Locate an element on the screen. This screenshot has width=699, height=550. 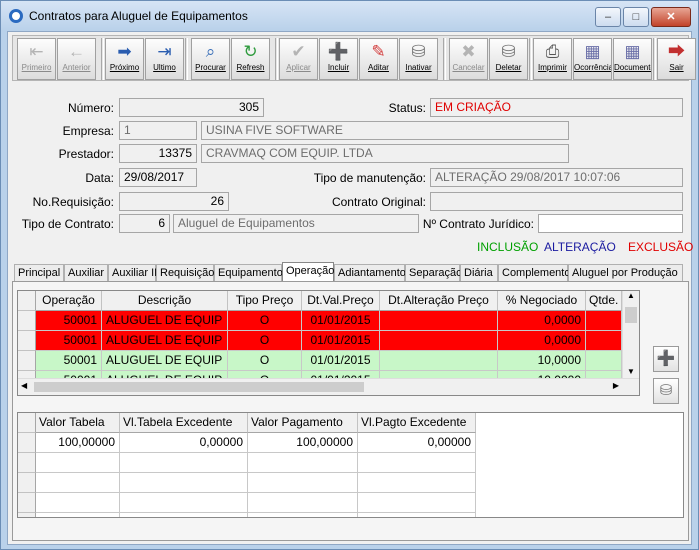
grid-header: Valor Tabela is located at coordinates (78, 423).